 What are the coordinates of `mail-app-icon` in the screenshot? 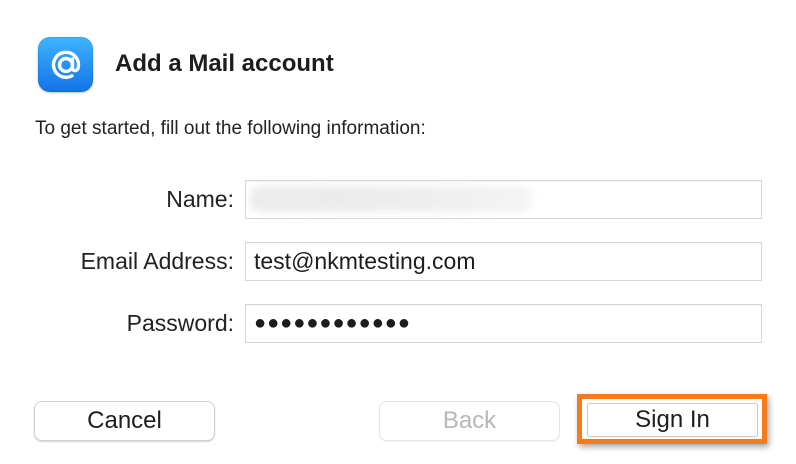 It's located at (65, 64).